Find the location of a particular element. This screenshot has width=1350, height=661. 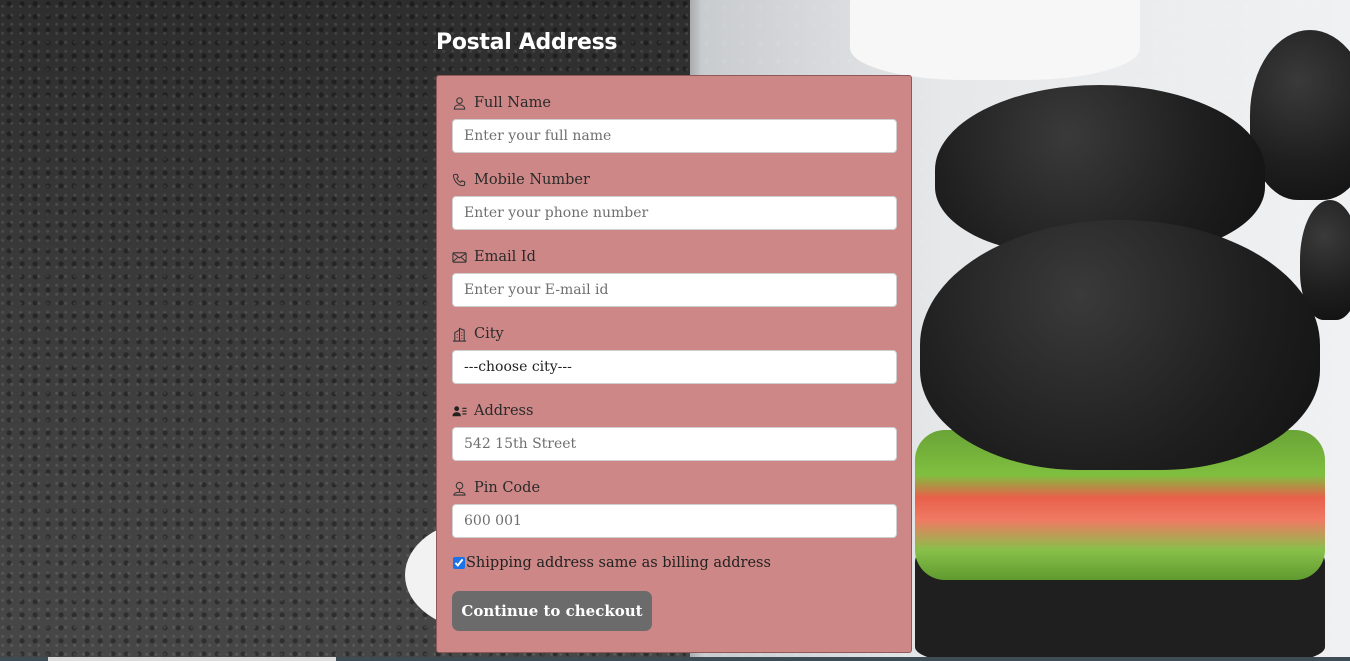

background-cup is located at coordinates (995, 40).